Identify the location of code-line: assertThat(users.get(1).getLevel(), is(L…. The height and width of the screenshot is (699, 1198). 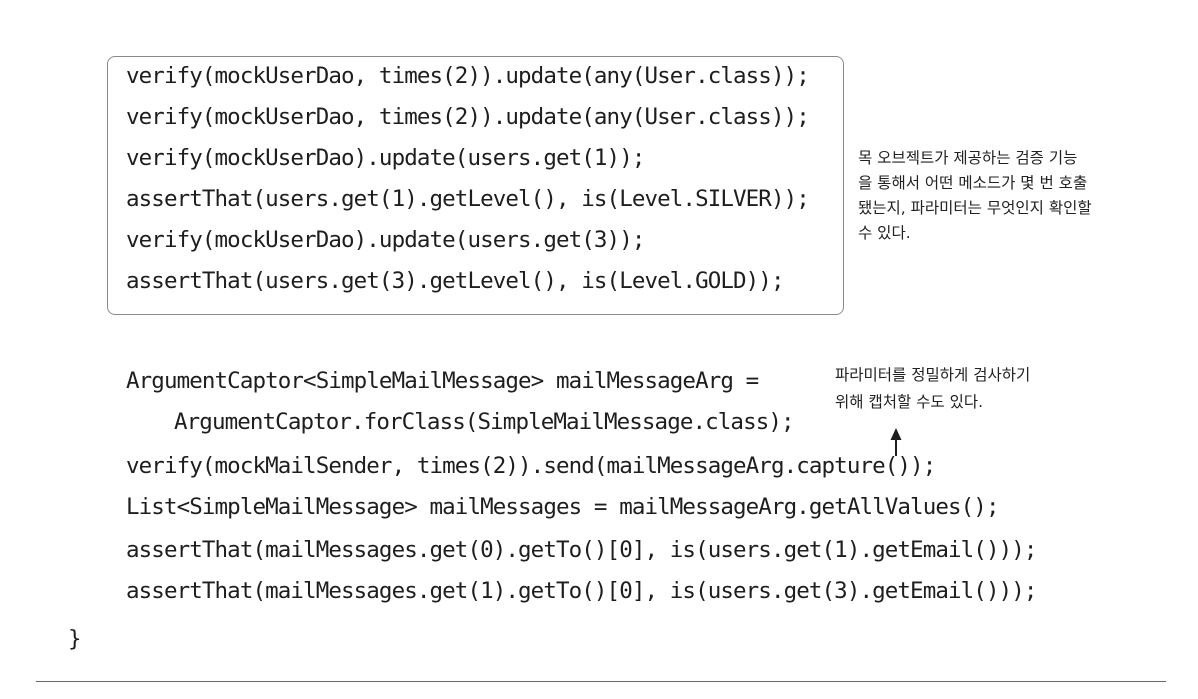
(468, 199).